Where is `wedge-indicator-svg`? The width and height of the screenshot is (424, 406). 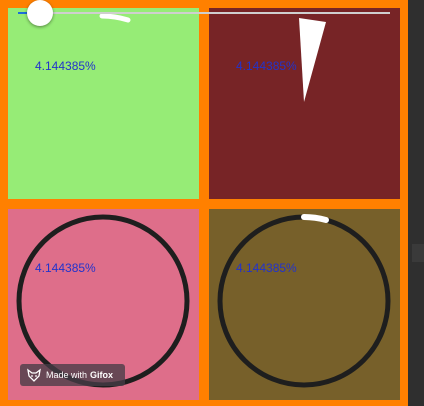 wedge-indicator-svg is located at coordinates (312, 60).